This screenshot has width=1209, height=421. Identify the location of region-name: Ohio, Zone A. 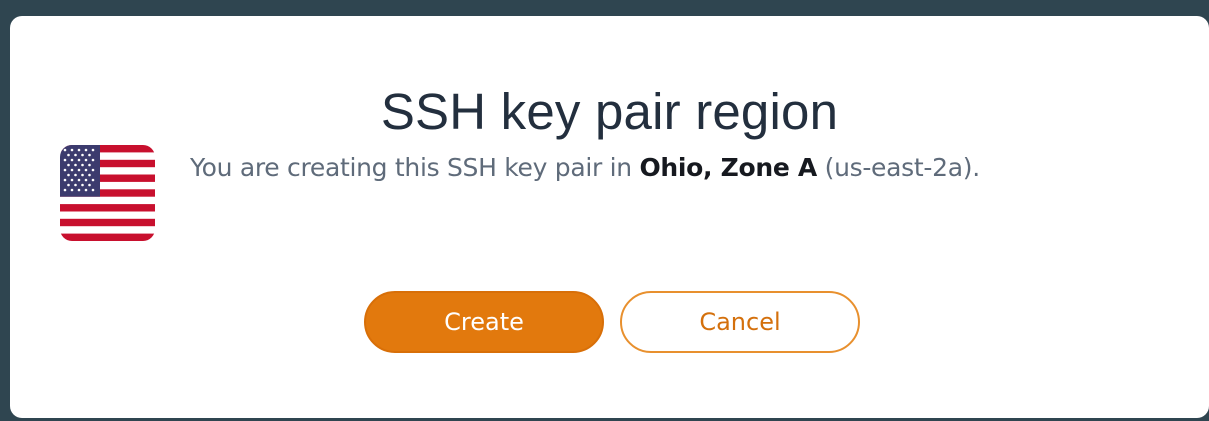
(728, 167).